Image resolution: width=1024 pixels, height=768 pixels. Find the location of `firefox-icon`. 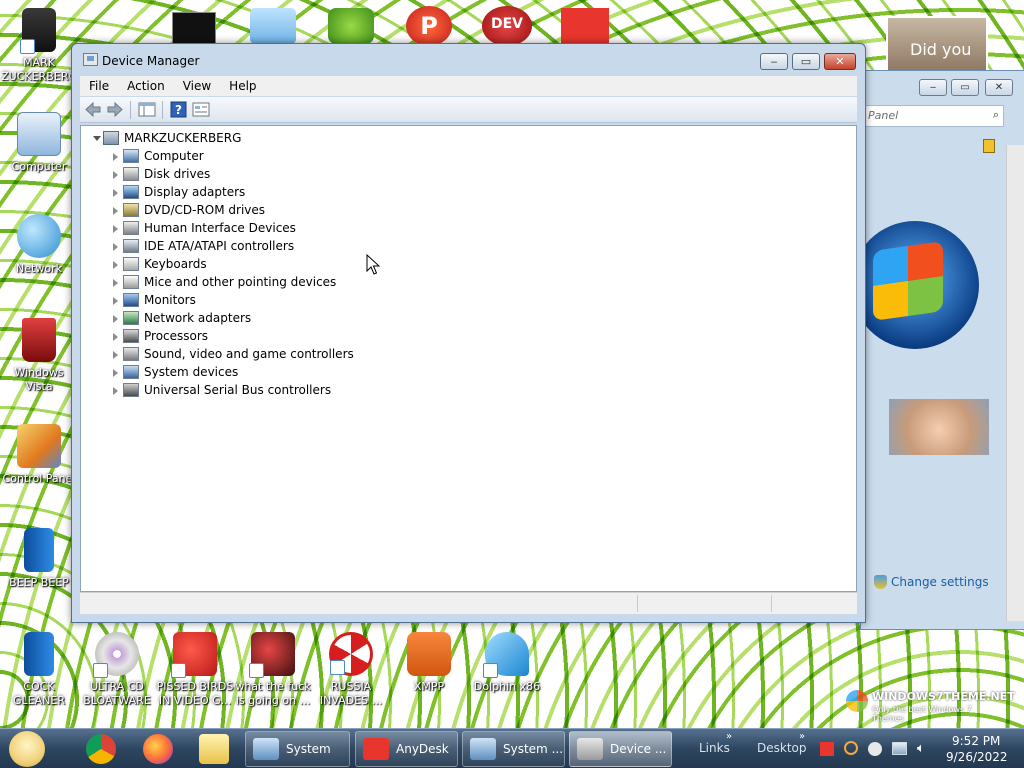

firefox-icon is located at coordinates (158, 749).